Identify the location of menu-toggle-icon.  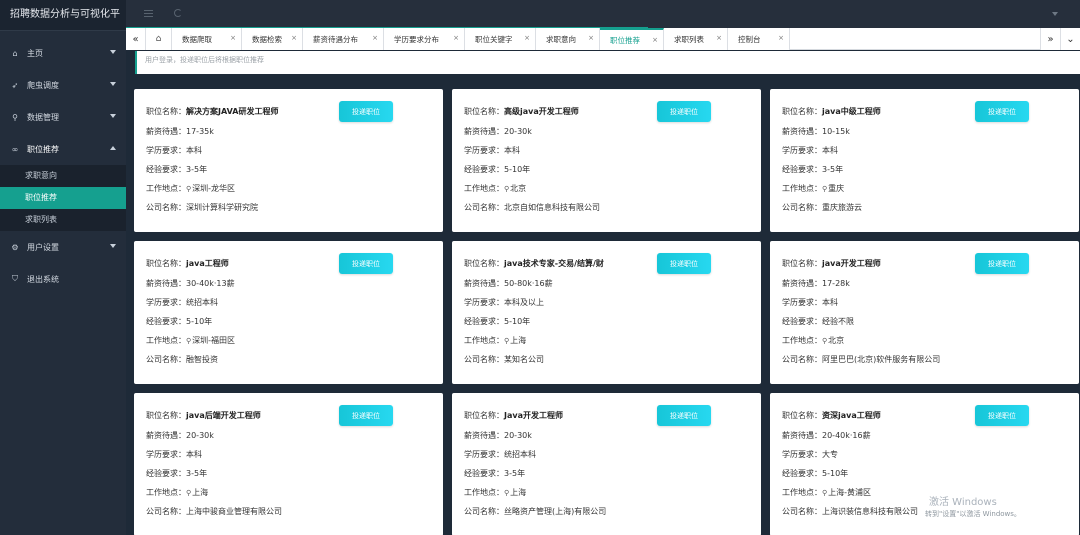
(148, 13).